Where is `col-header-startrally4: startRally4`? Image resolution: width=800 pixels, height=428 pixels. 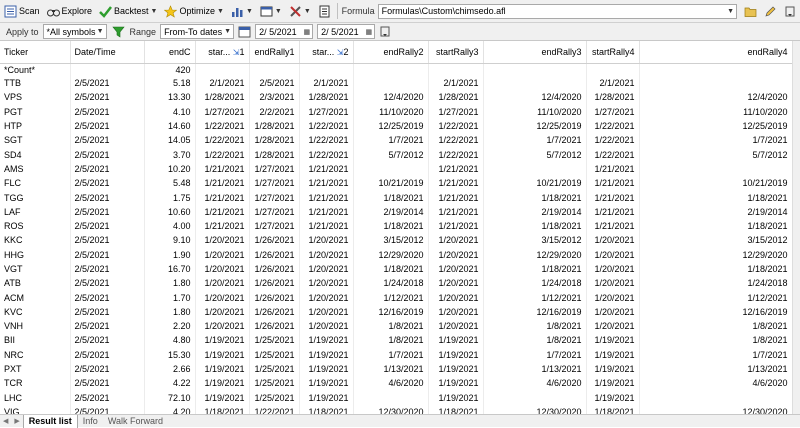 col-header-startrally4: startRally4 is located at coordinates (613, 52).